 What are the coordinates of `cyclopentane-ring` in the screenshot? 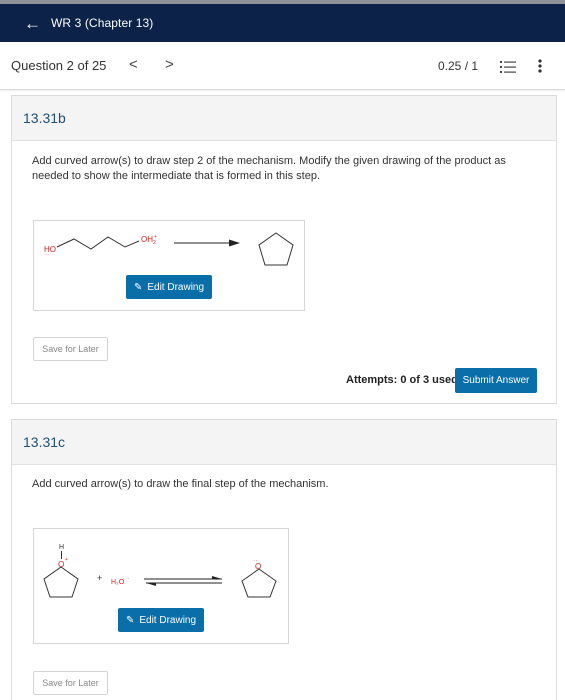 It's located at (276, 249).